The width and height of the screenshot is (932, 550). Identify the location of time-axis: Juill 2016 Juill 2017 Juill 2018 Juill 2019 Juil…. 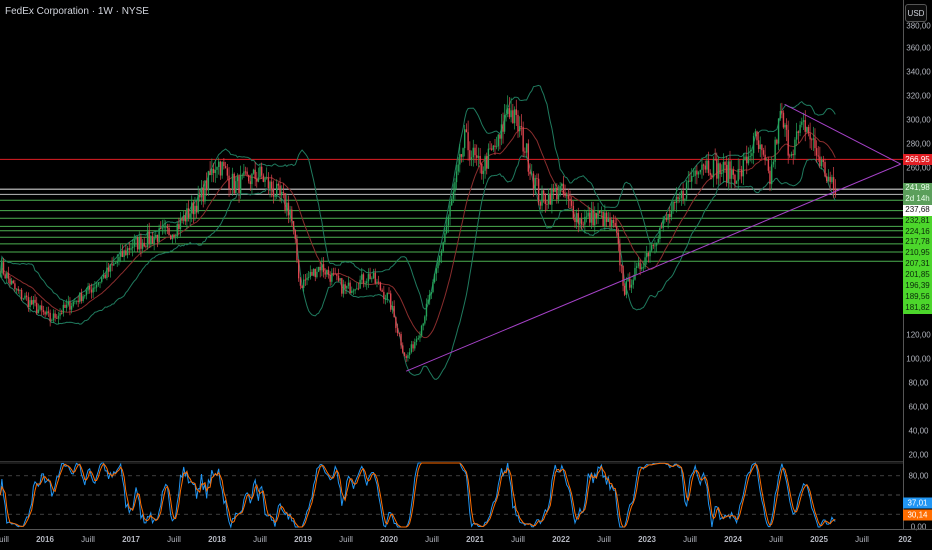
(466, 539).